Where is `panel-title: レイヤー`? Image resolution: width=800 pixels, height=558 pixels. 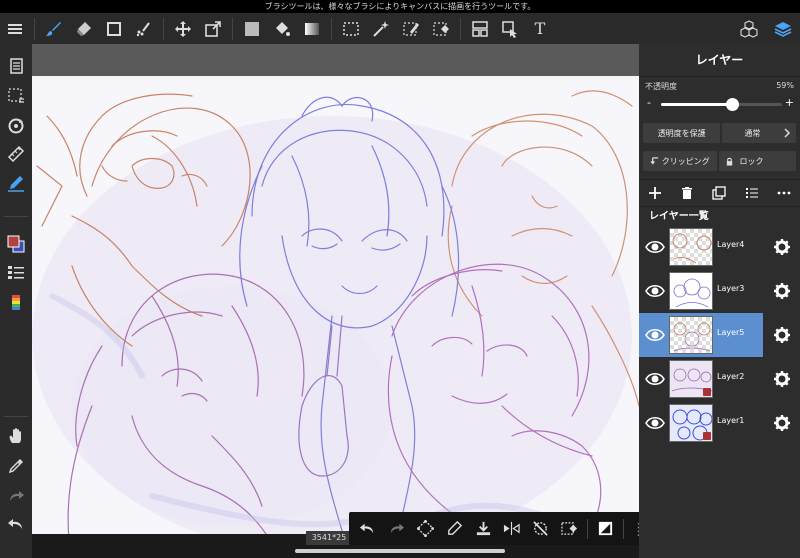 panel-title: レイヤー is located at coordinates (719, 60).